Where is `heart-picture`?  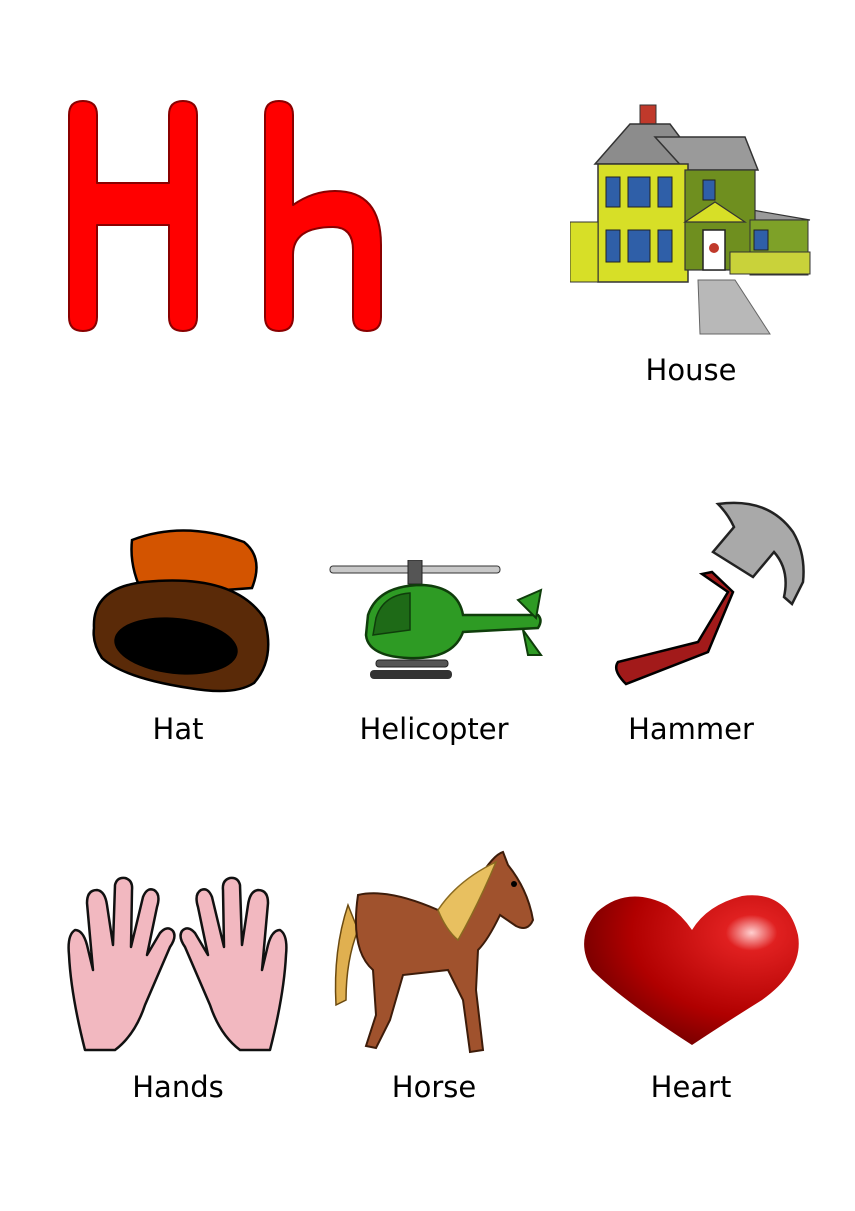 heart-picture is located at coordinates (692, 970).